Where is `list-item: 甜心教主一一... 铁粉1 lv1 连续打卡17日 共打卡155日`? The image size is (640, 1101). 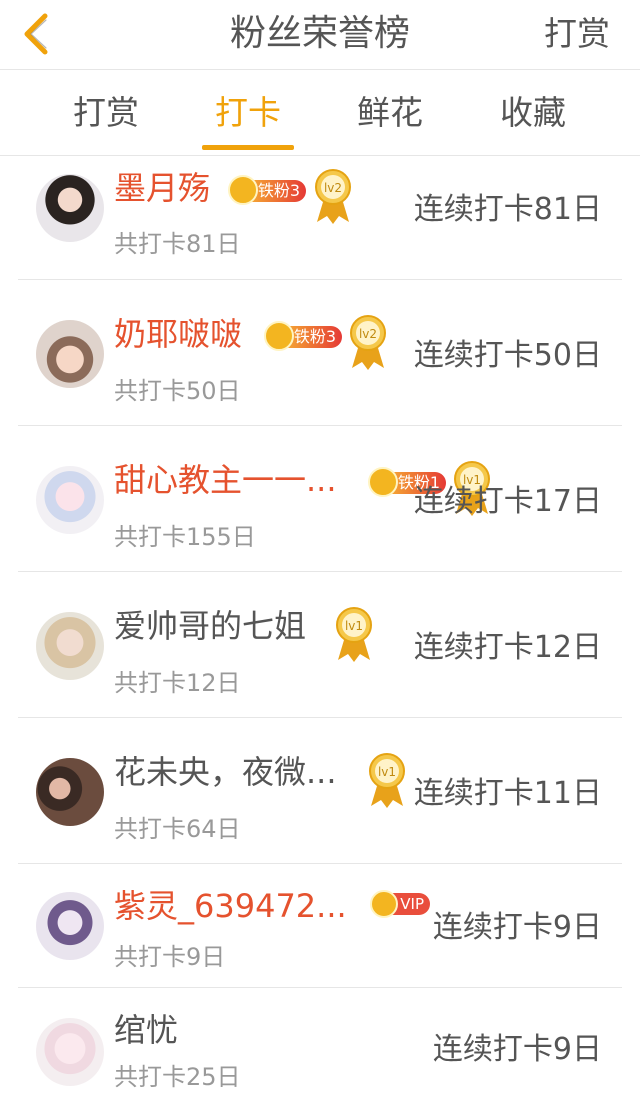
list-item: 甜心教主一一... 铁粉1 lv1 连续打卡17日 共打卡155日 is located at coordinates (320, 499).